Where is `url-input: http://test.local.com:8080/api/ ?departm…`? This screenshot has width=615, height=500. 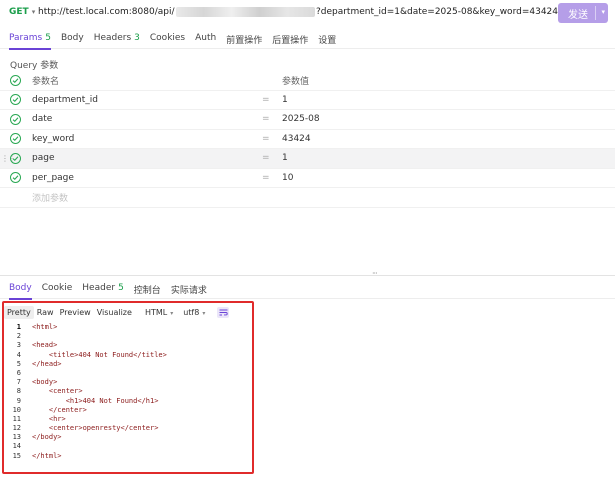
url-input: http://test.local.com:8080/api/ ?departm… is located at coordinates (298, 12).